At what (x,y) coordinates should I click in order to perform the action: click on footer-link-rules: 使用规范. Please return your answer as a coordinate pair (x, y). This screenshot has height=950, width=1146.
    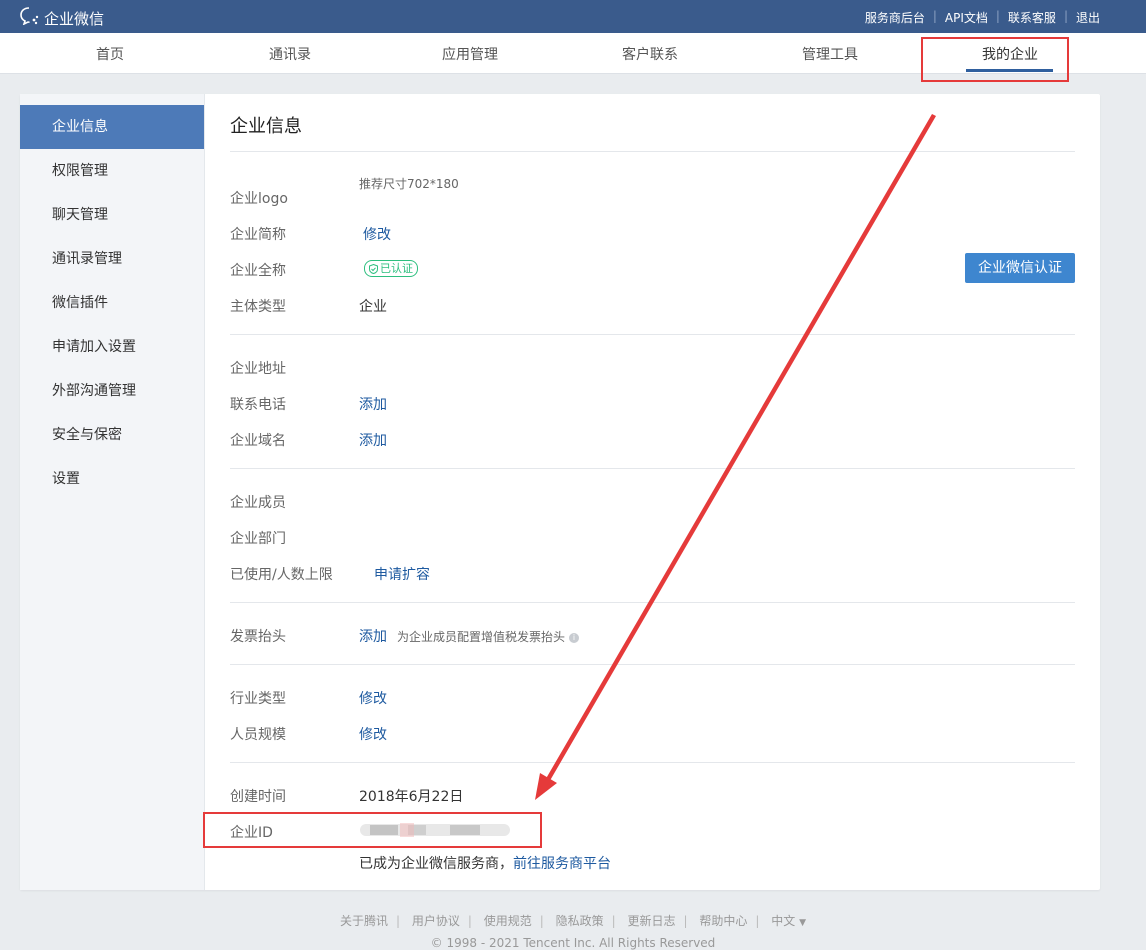
    Looking at the image, I should click on (508, 921).